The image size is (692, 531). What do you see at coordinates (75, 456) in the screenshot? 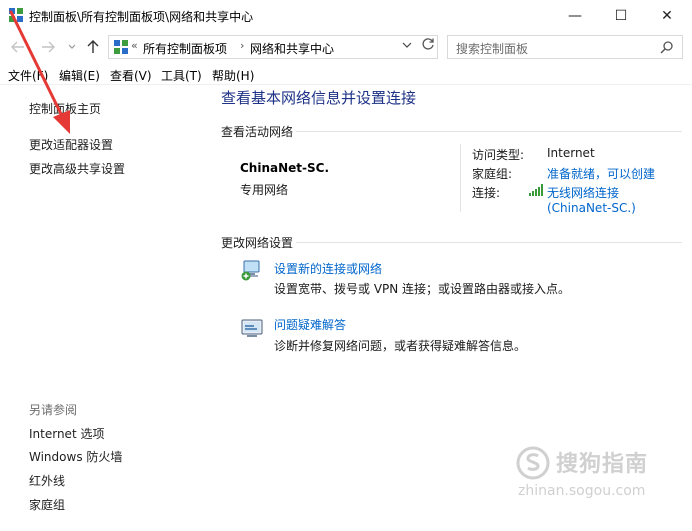
I see `see-also-windows-firewall: Windows 防火墙` at bounding box center [75, 456].